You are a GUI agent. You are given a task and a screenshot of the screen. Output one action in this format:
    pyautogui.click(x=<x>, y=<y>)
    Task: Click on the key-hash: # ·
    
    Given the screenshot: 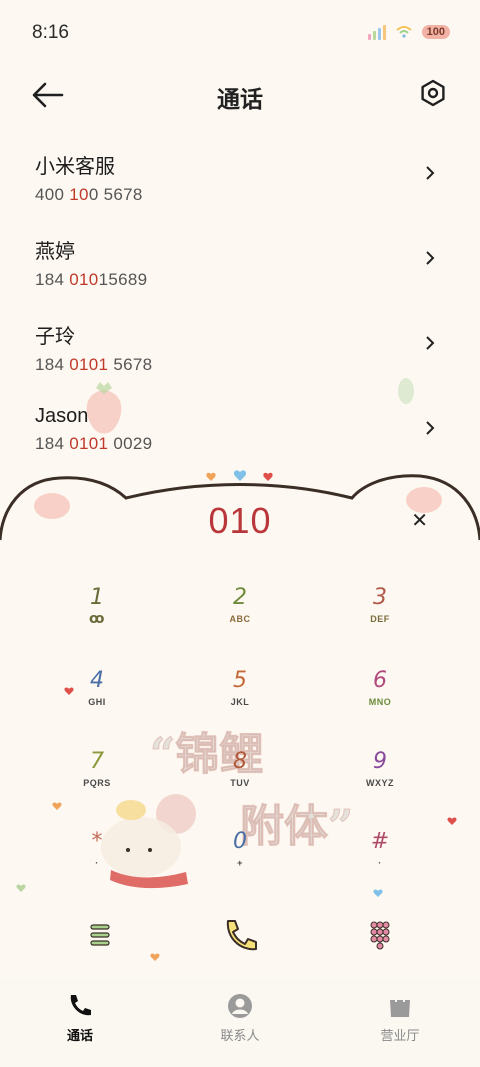 What is the action you would take?
    pyautogui.click(x=380, y=859)
    